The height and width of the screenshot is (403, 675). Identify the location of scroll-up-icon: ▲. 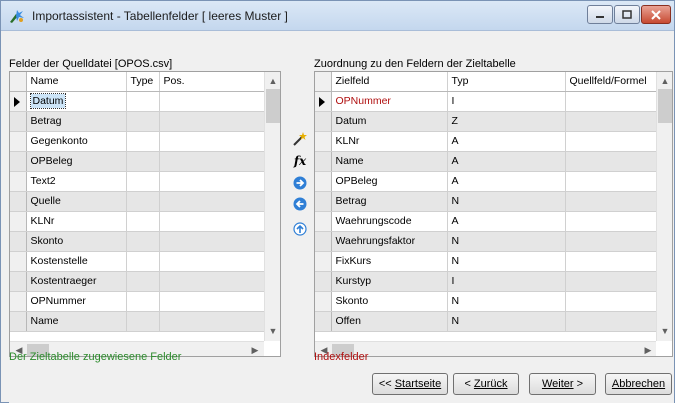
(273, 81).